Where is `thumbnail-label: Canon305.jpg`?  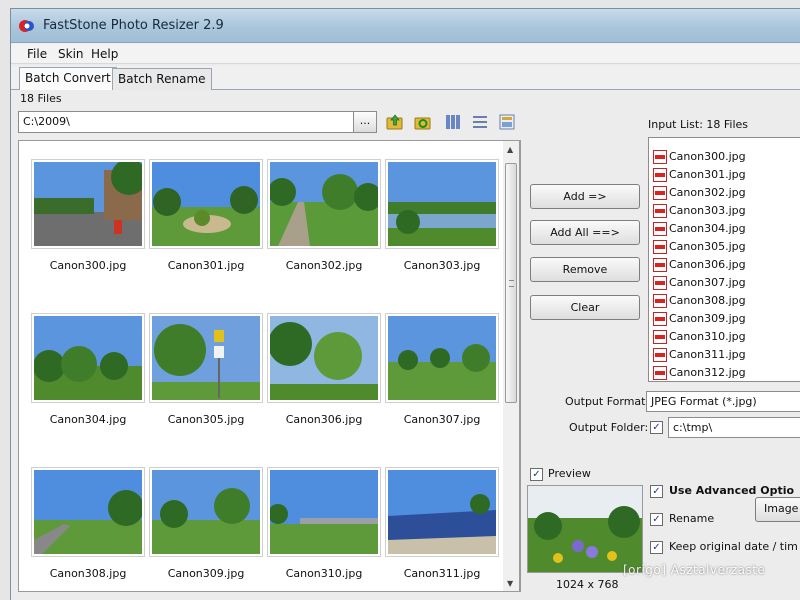
thumbnail-label: Canon305.jpg is located at coordinates (206, 419).